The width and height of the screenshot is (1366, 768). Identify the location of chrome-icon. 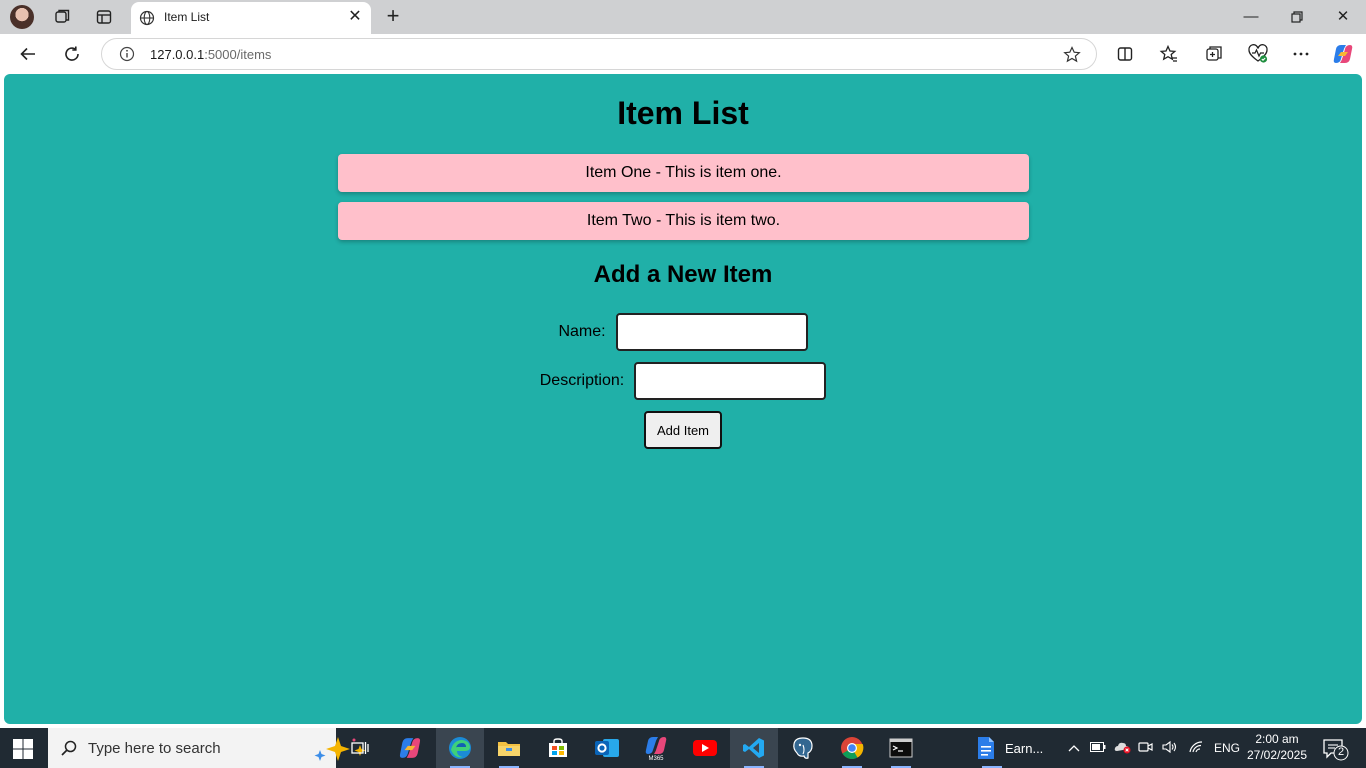
(852, 748).